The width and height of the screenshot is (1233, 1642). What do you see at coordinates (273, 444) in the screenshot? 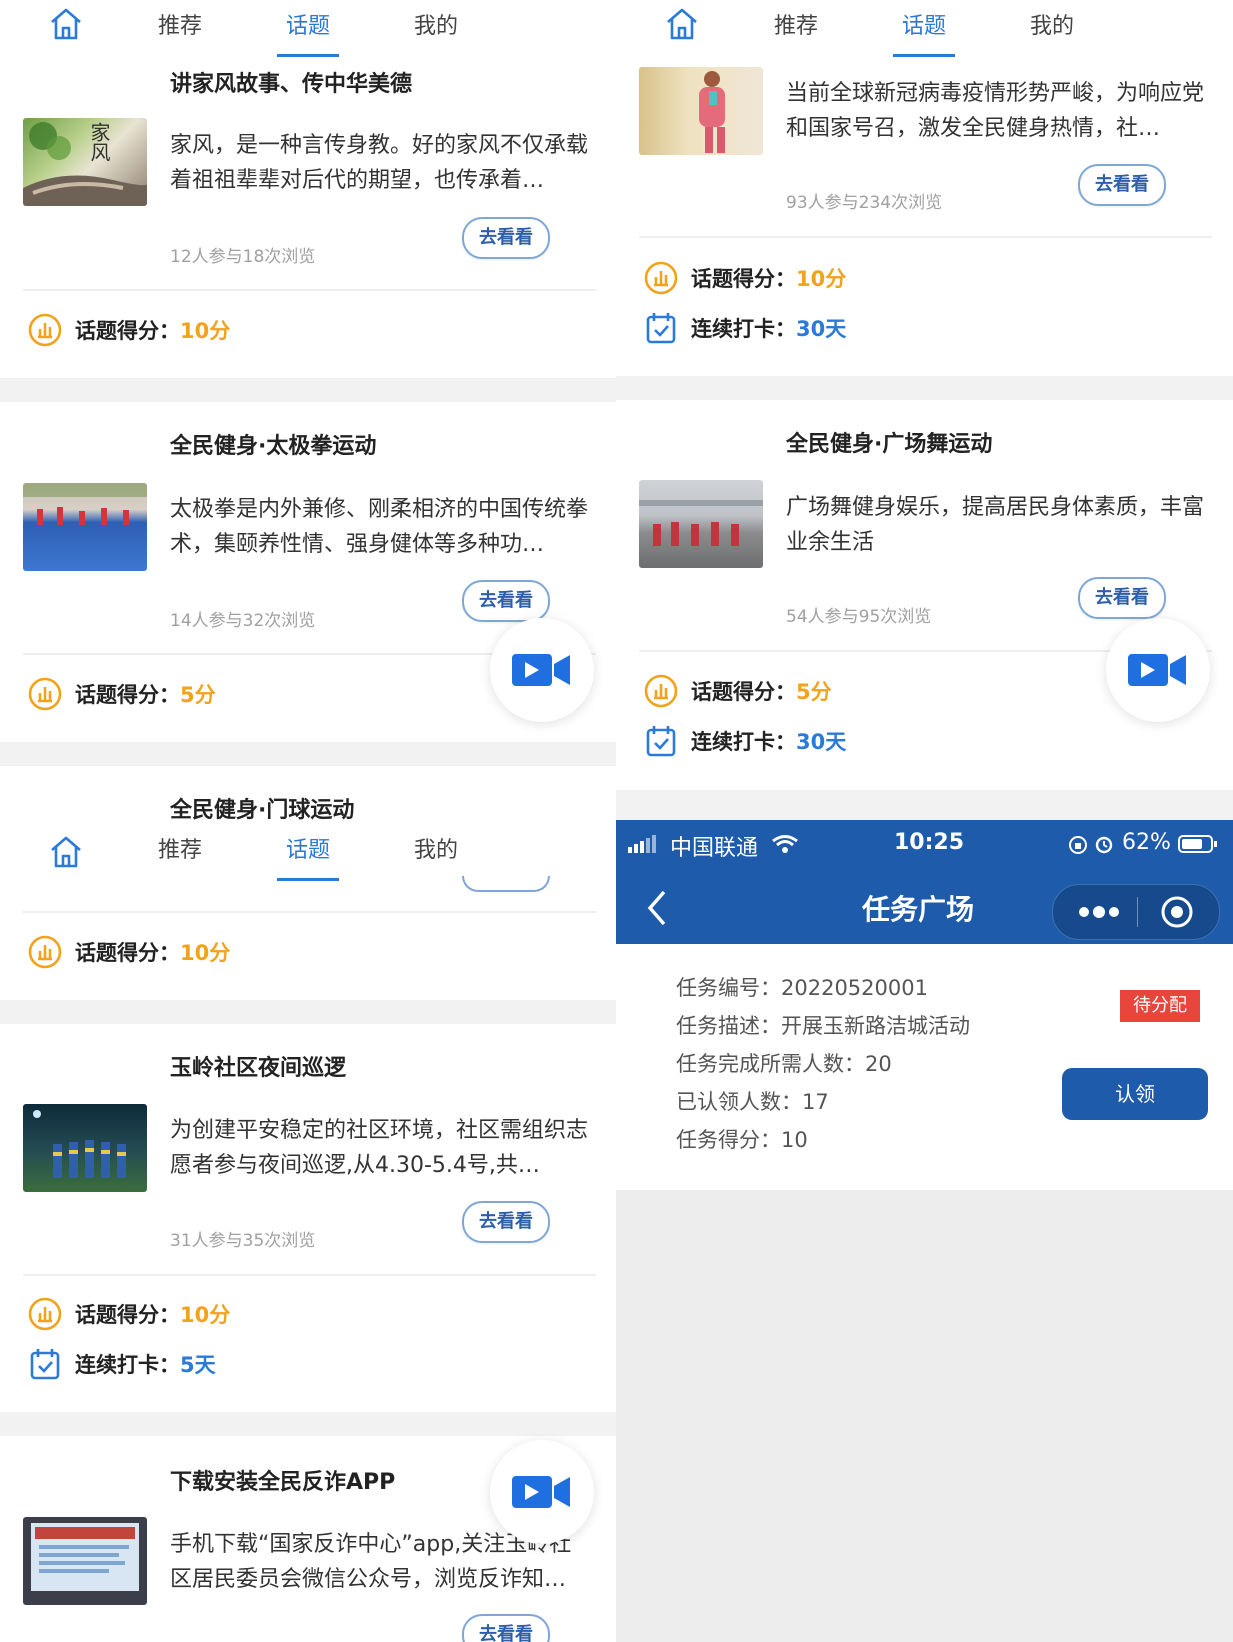
I see `topic-title: 全民健身·太极拳运动` at bounding box center [273, 444].